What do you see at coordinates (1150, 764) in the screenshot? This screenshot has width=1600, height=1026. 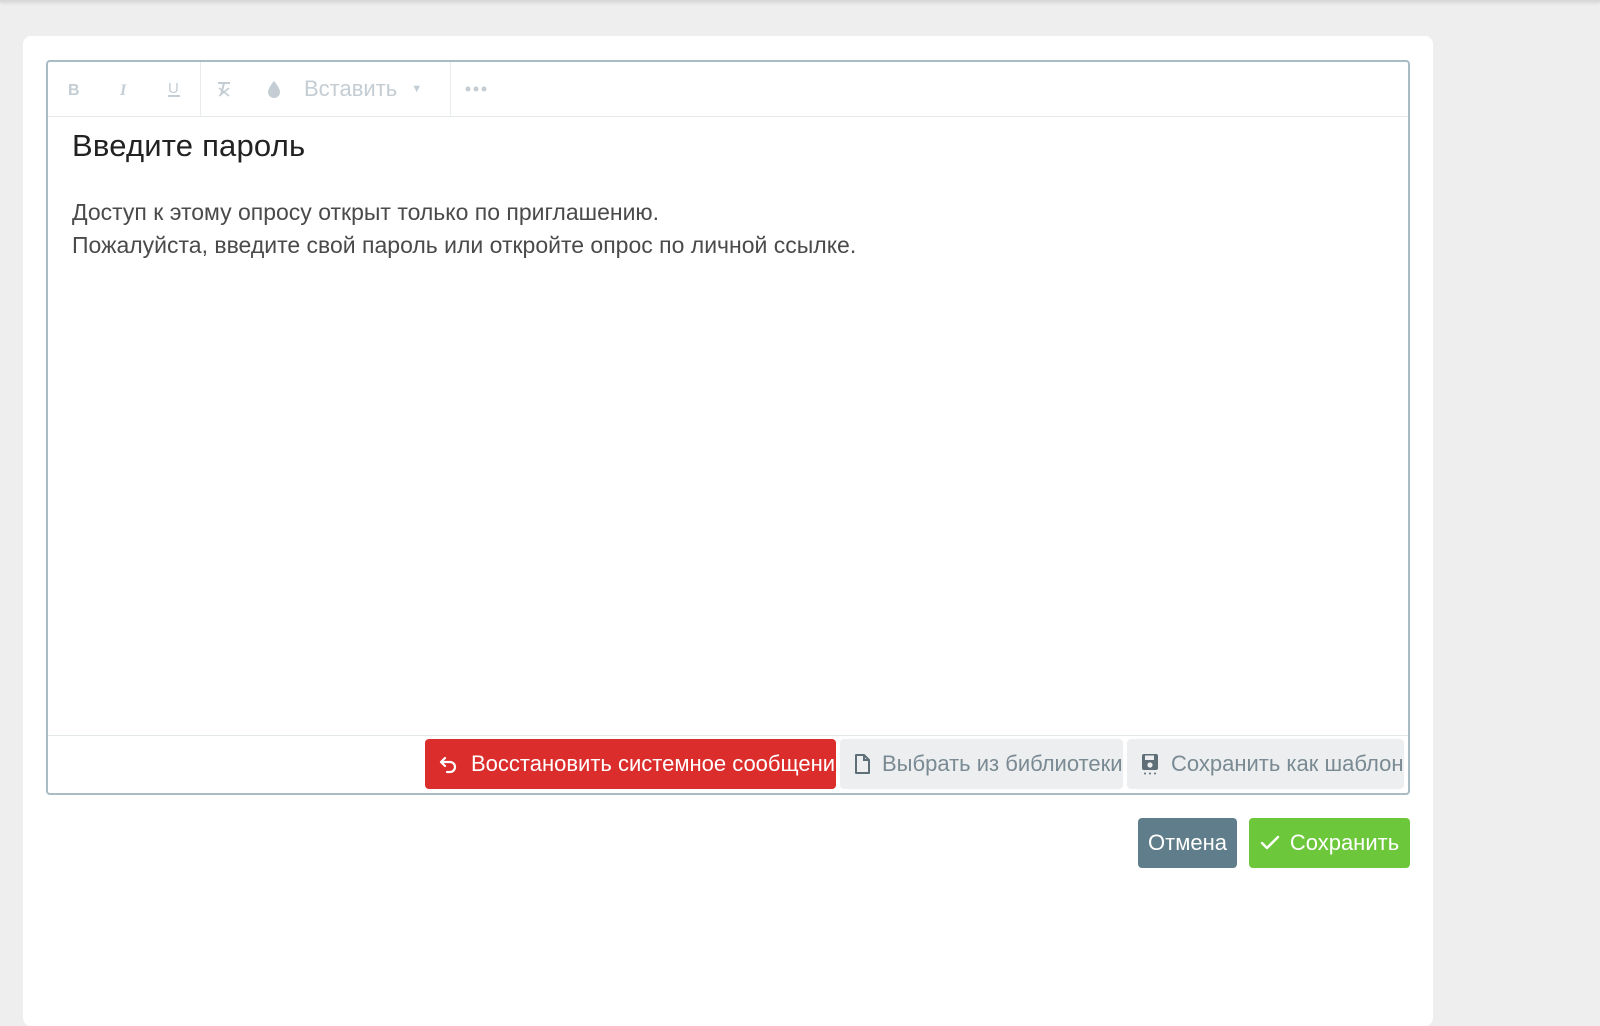 I see `save-disk-icon` at bounding box center [1150, 764].